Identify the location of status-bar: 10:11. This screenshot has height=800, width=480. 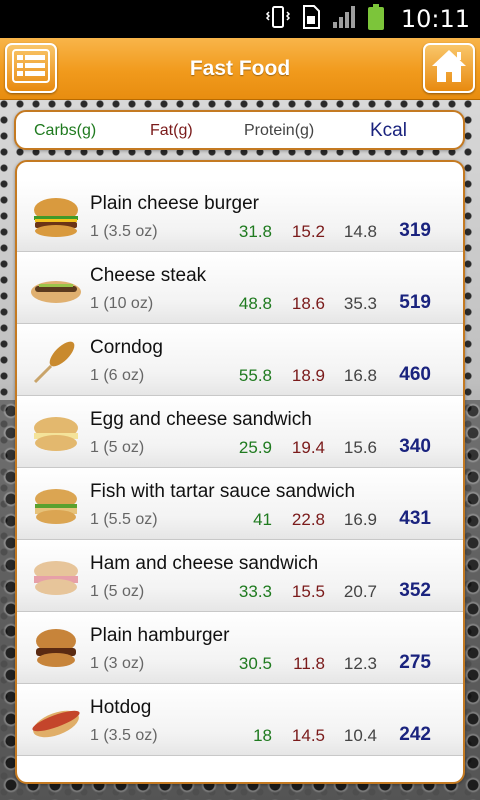
(240, 19).